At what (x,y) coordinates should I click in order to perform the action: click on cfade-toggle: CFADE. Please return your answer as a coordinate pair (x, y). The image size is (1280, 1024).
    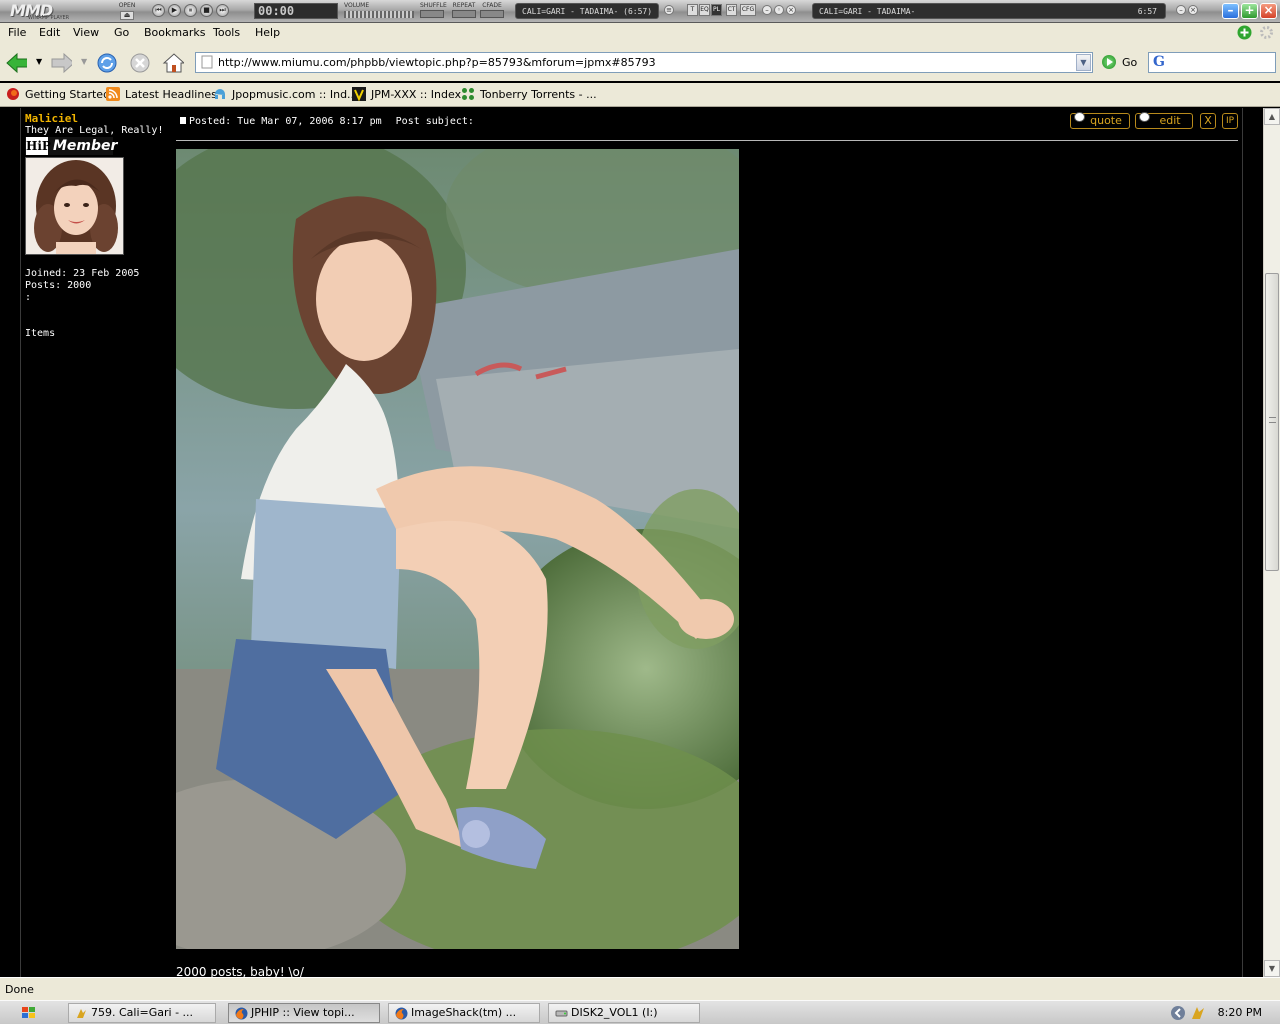
    Looking at the image, I should click on (492, 10).